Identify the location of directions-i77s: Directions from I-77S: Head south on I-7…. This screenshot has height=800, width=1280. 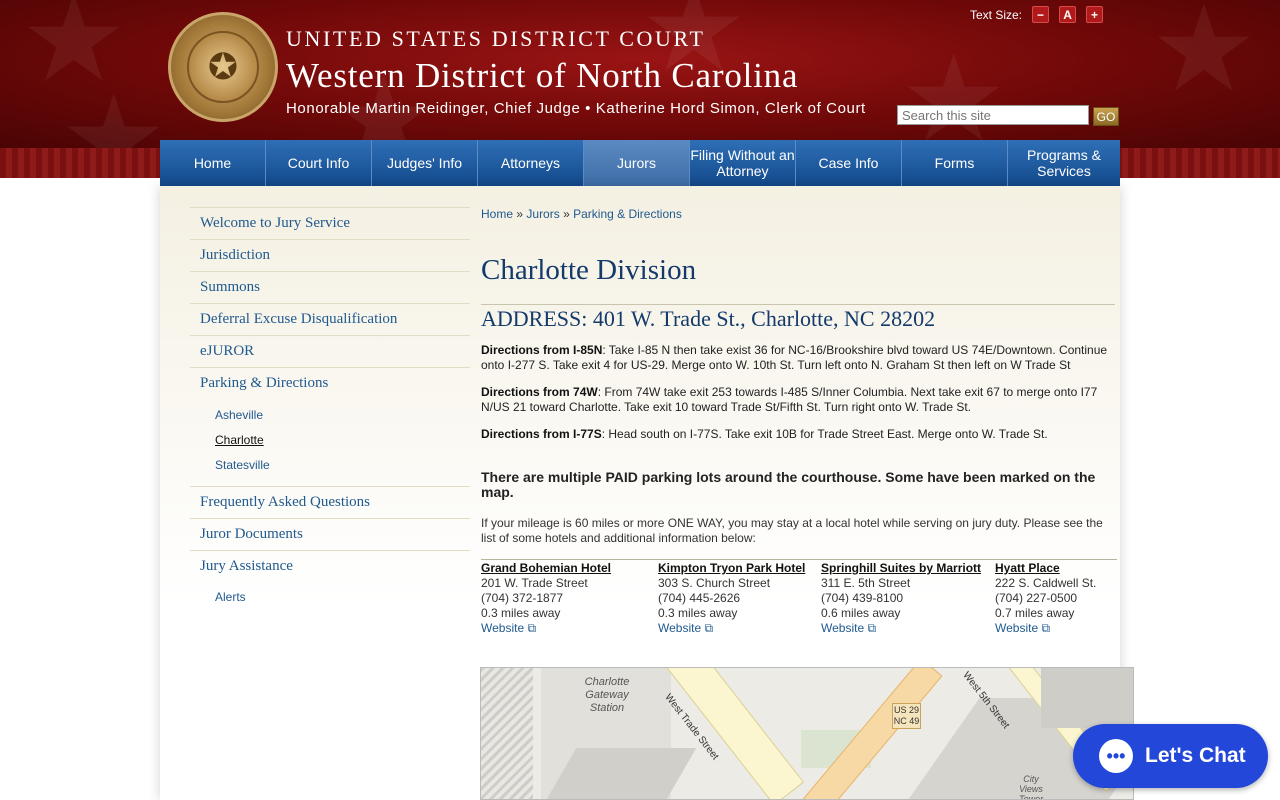
(798, 434).